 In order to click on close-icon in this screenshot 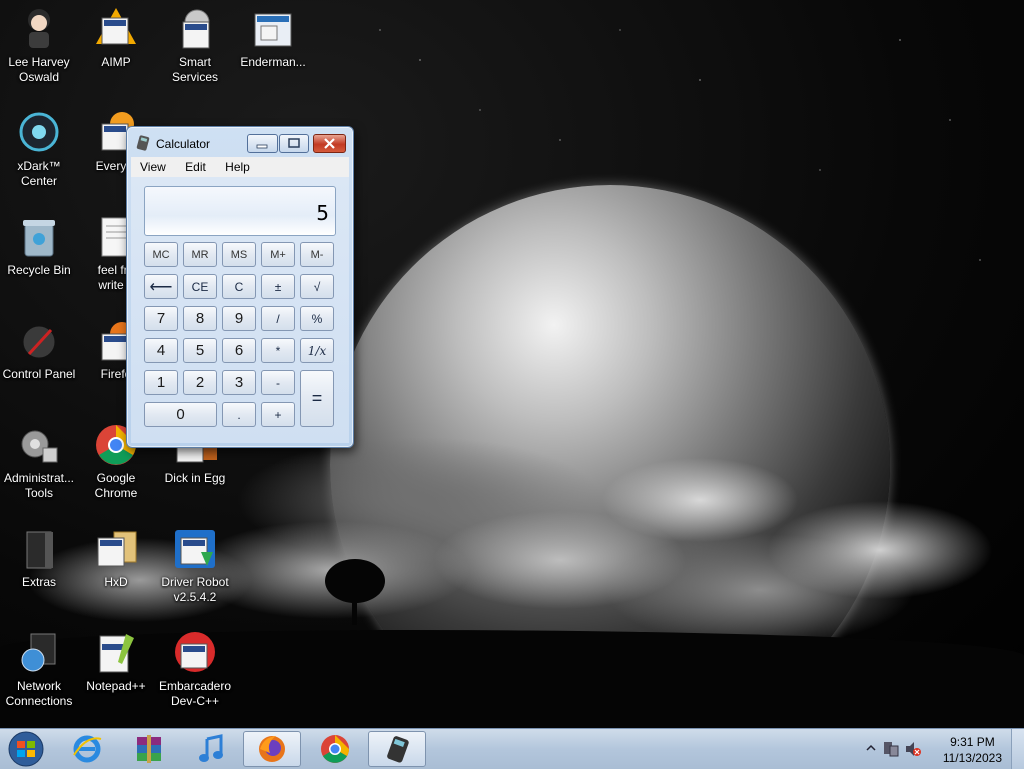, I will do `click(329, 143)`.